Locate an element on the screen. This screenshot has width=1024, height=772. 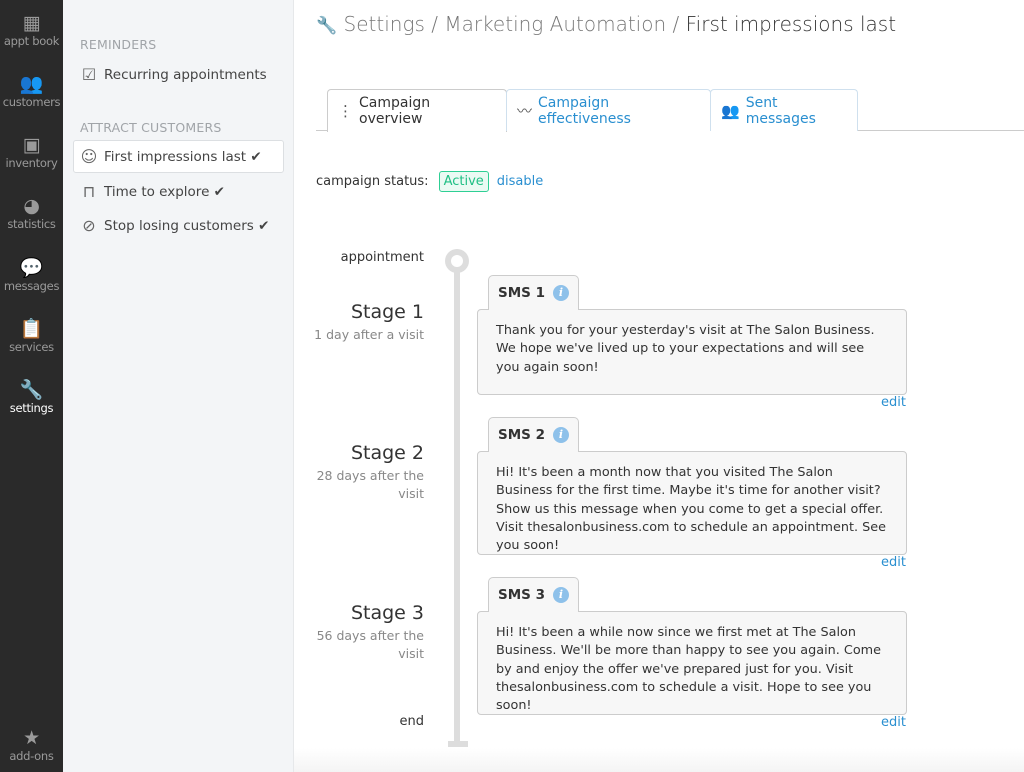
nav-inventory: ▣ inventory is located at coordinates (31, 152).